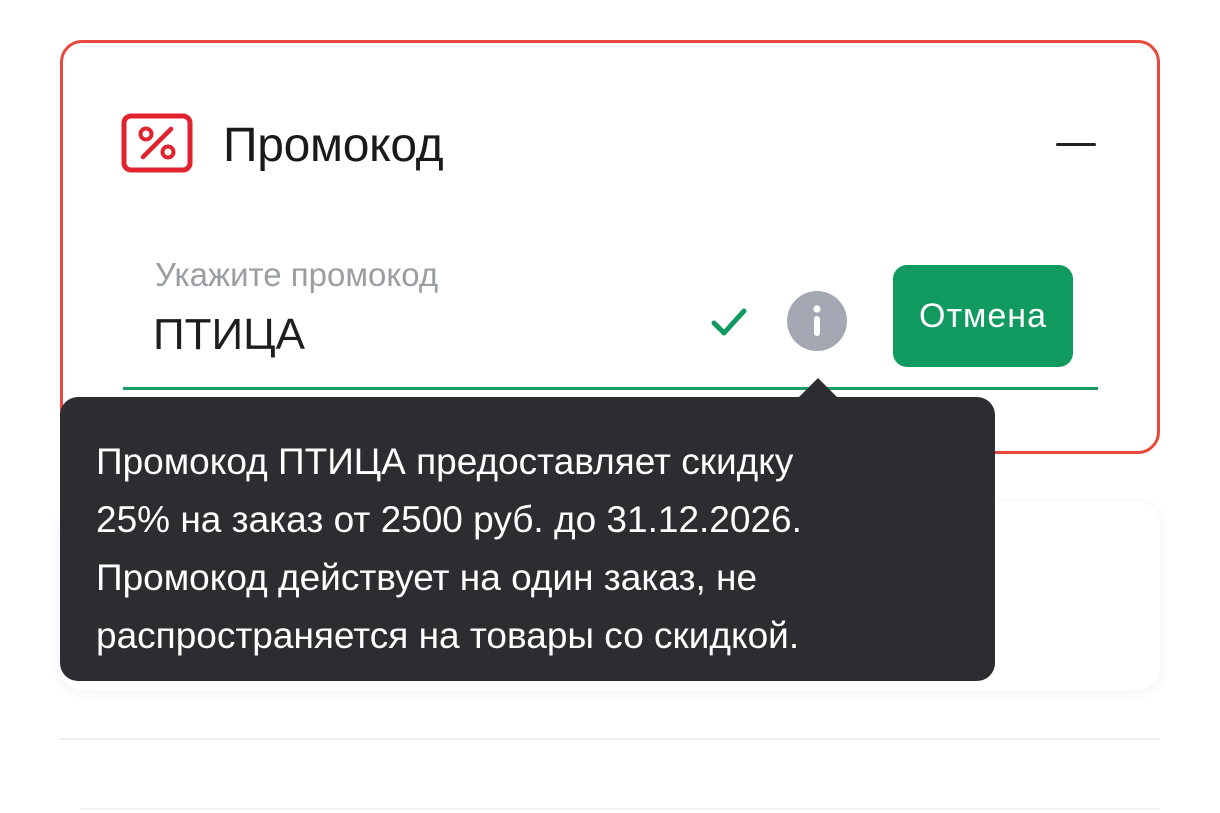 Image resolution: width=1220 pixels, height=813 pixels. I want to click on percent-icon, so click(157, 143).